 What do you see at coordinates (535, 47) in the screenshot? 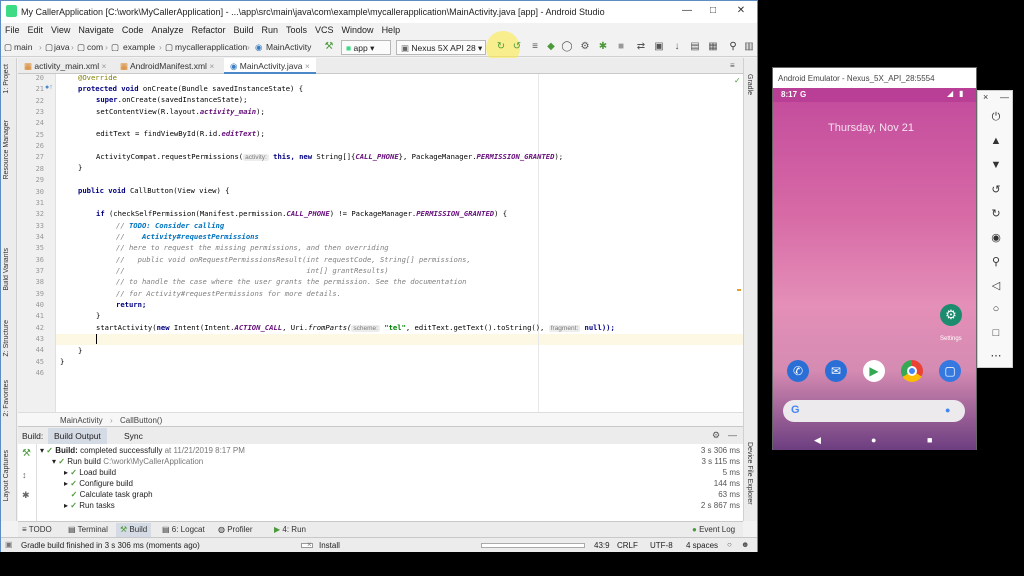
I see `coverage-icon: ≡` at bounding box center [535, 47].